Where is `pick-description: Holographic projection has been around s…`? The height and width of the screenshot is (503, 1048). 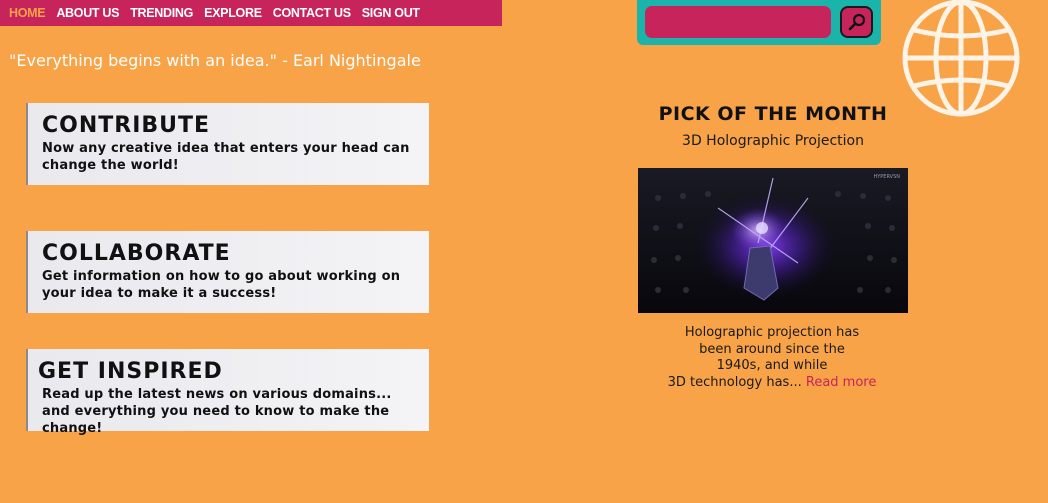 pick-description: Holographic projection has been around s… is located at coordinates (772, 358).